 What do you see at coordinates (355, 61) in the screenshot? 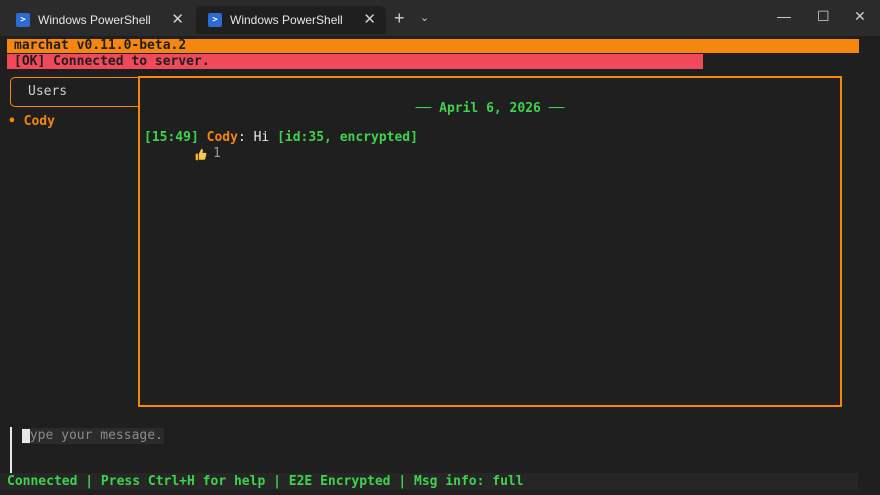
I see `connection-status: [OK] Connected to server.` at bounding box center [355, 61].